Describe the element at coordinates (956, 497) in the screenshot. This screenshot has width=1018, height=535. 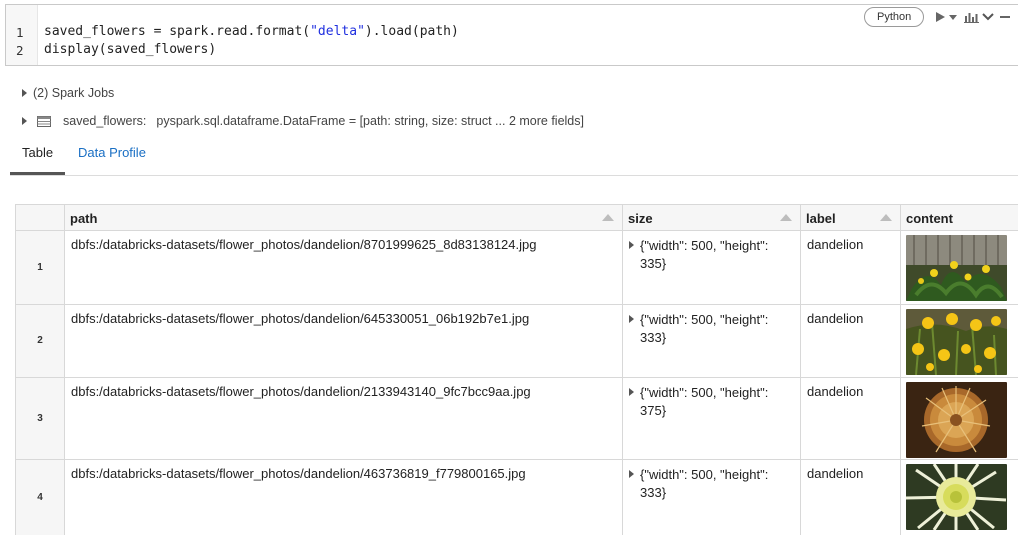
I see `dandelion-closeup-image` at that location.